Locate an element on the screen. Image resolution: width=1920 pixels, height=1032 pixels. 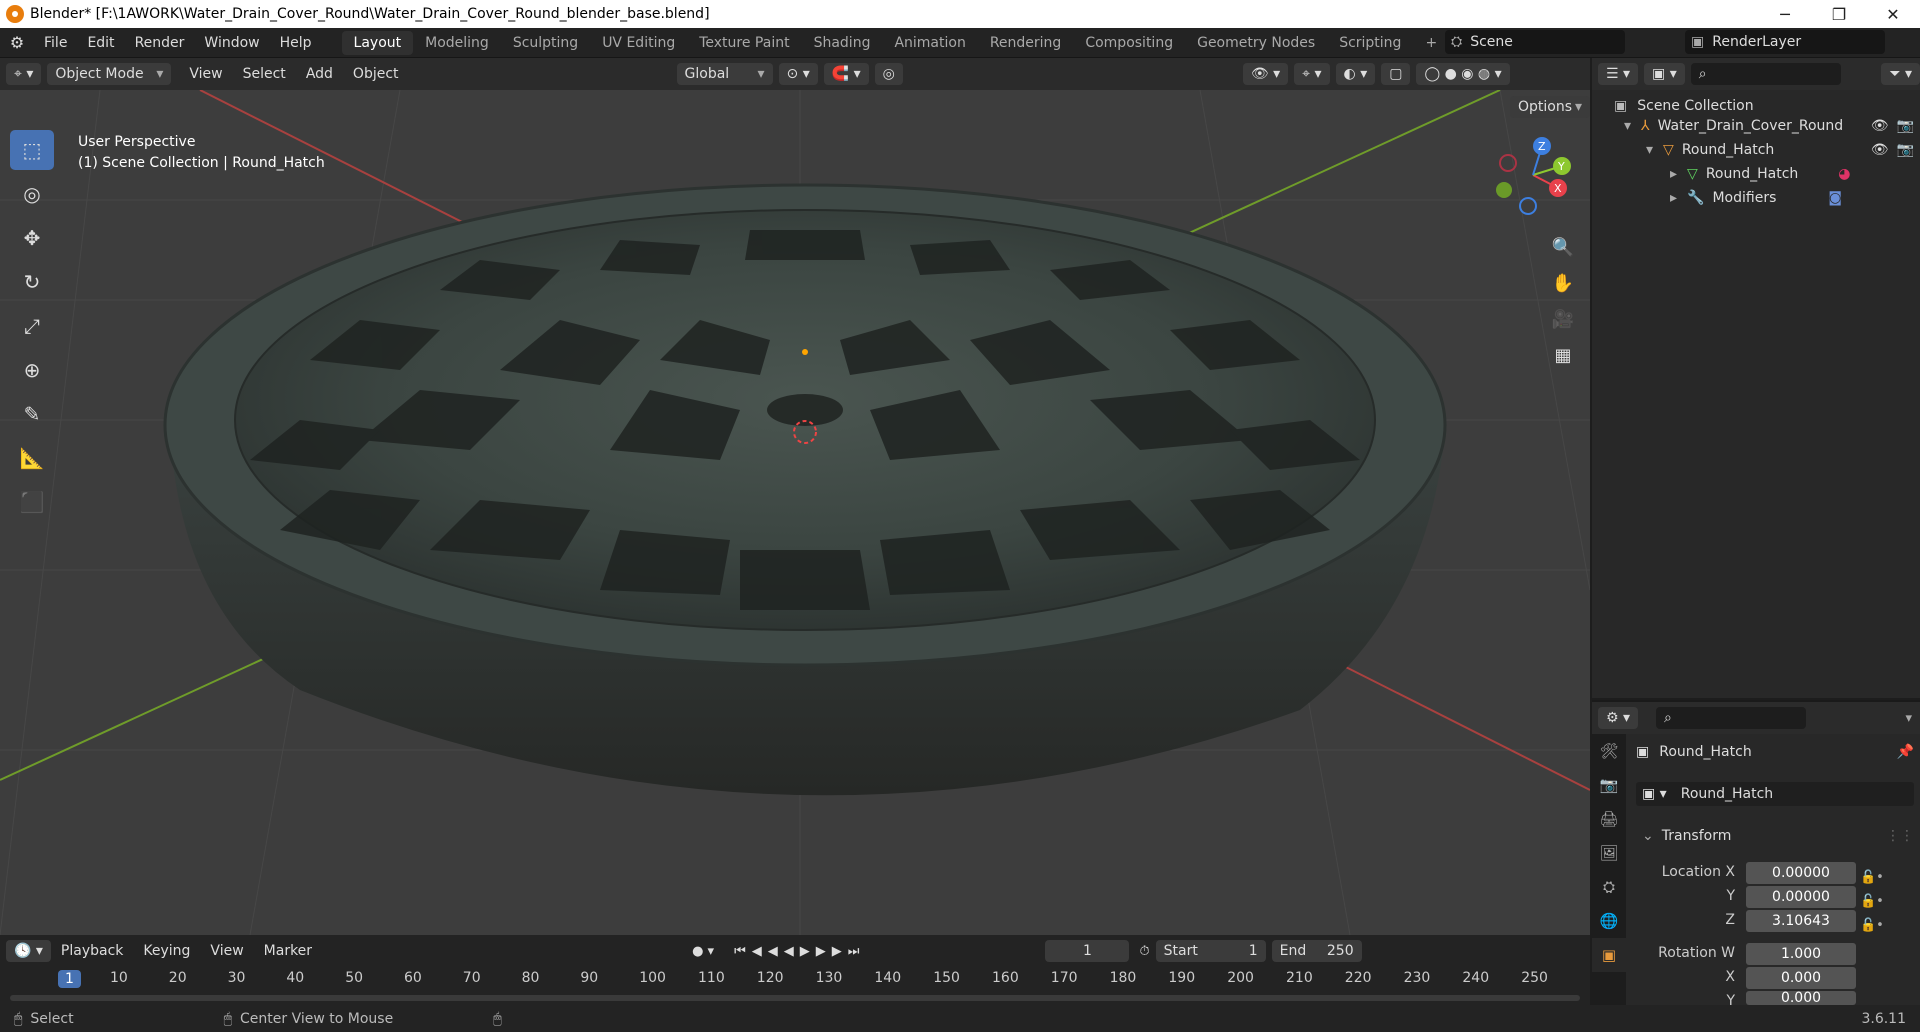
gizmo-toggle-button: ⌖ ▾ is located at coordinates (1312, 74).